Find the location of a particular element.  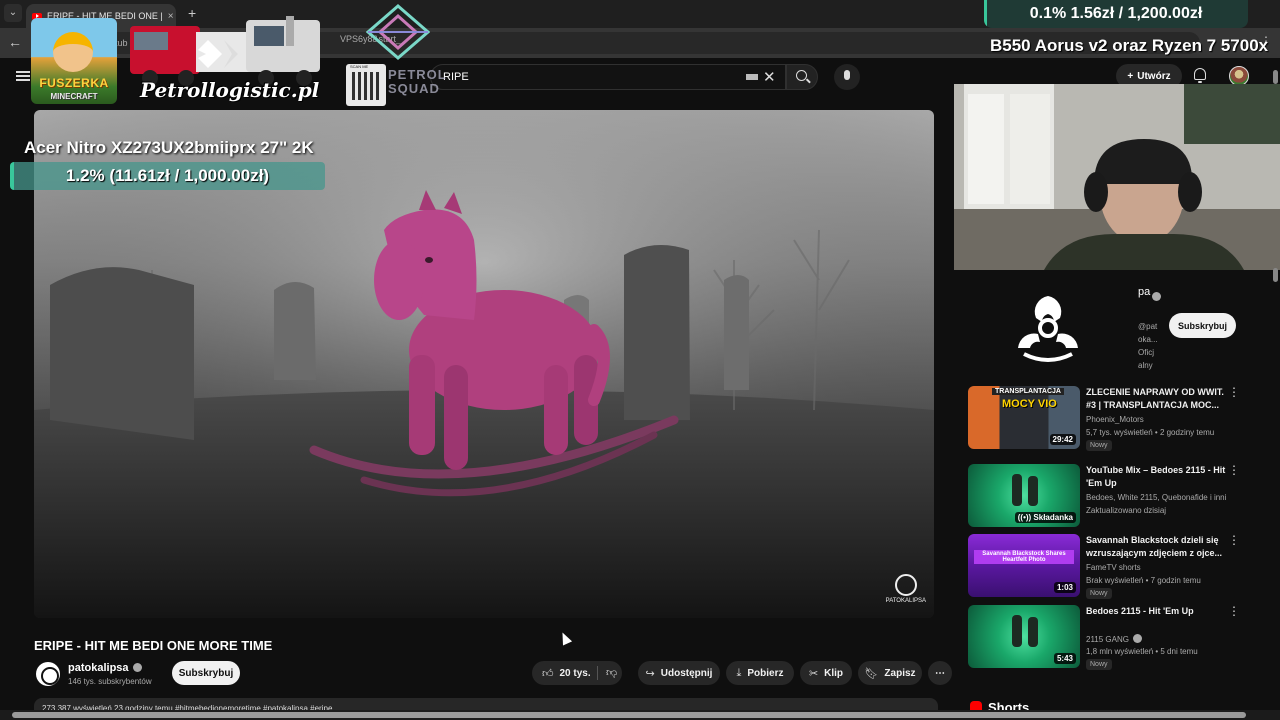

channel-card-name-text: pa is located at coordinates (1144, 292).